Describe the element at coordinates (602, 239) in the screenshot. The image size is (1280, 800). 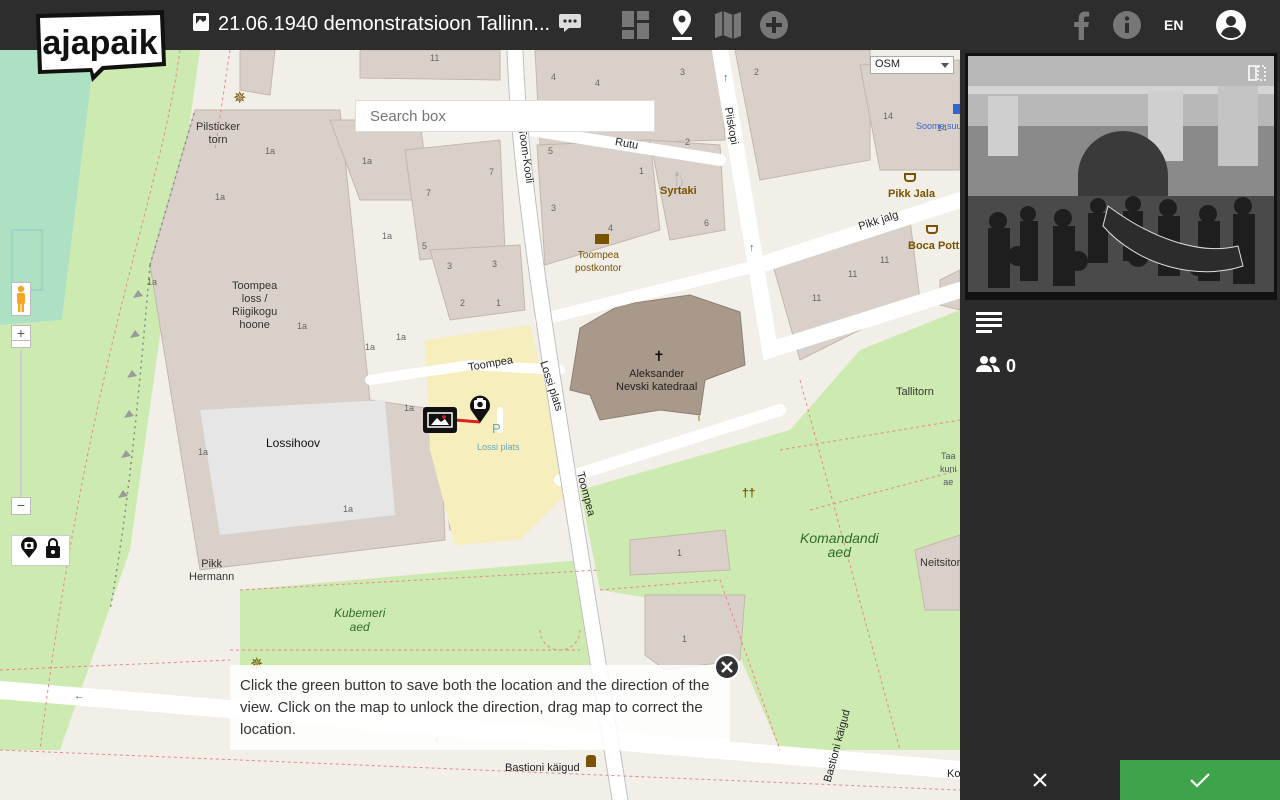
I see `post-office-icon` at that location.